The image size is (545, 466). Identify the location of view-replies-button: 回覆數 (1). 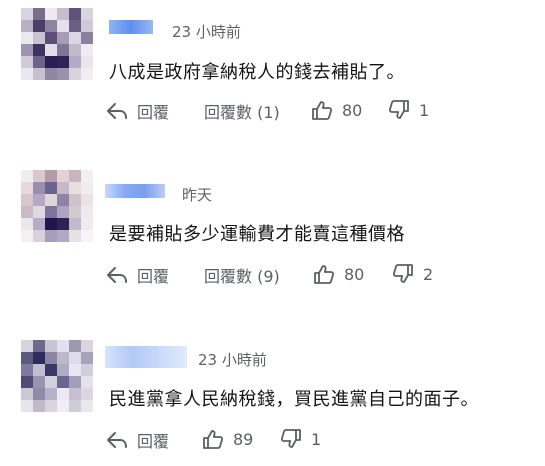
(242, 111).